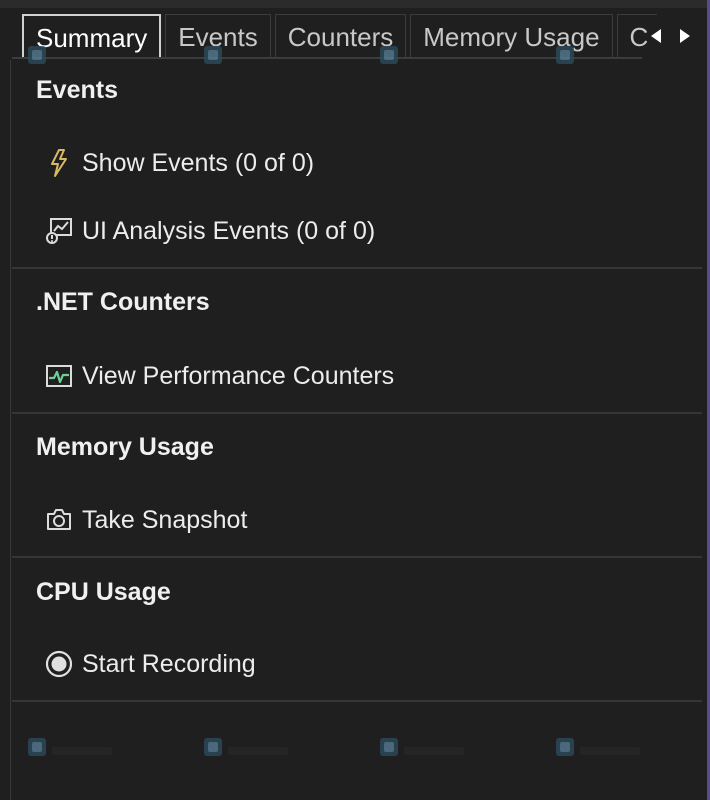 The height and width of the screenshot is (800, 710). I want to click on top-strip, so click(353, 4).